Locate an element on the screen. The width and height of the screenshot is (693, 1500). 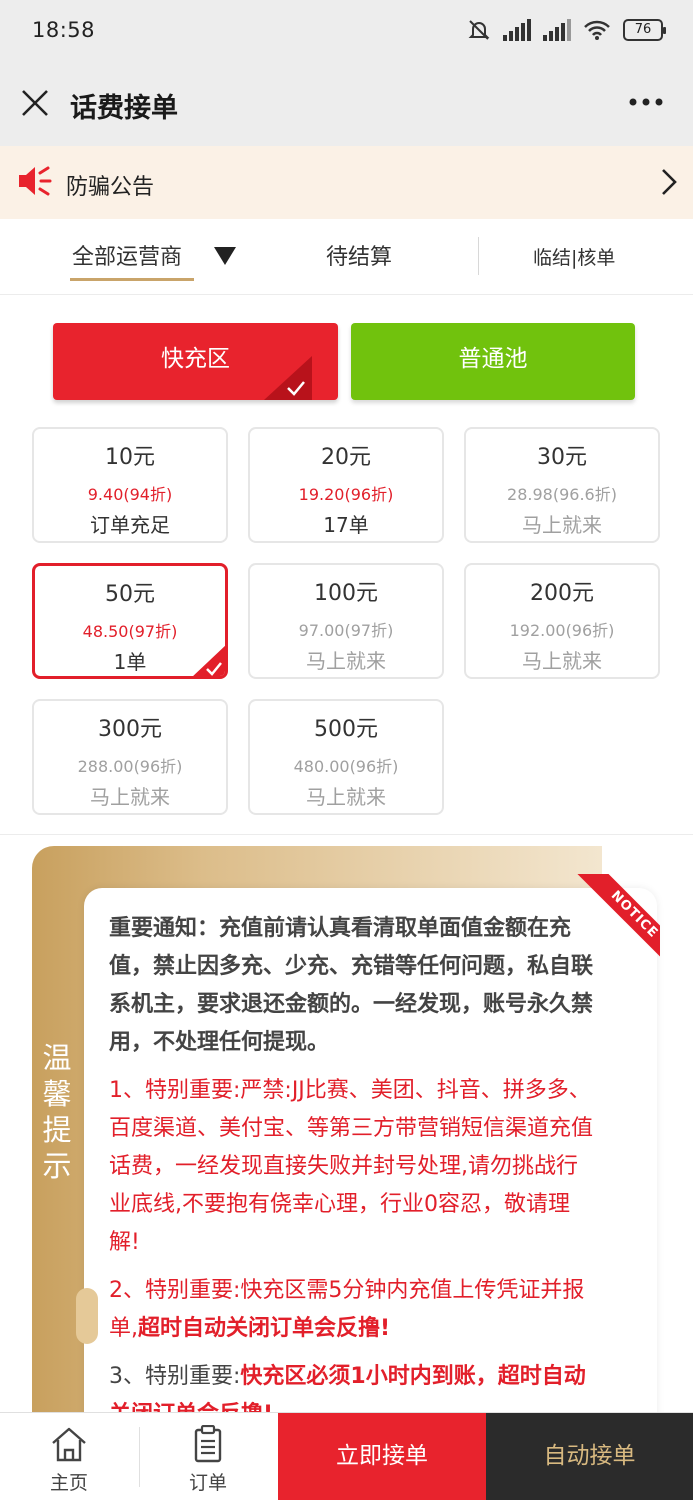
card-face-value: 30元 is located at coordinates (562, 457).